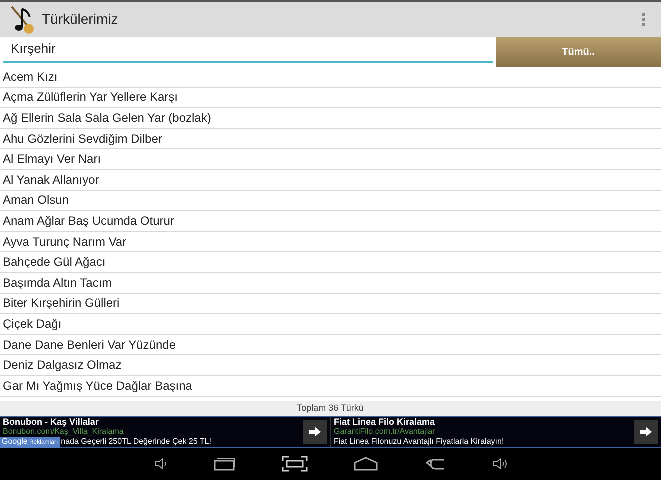 Image resolution: width=661 pixels, height=480 pixels. I want to click on song-item: Al Elmayı Ver Narı, so click(52, 159).